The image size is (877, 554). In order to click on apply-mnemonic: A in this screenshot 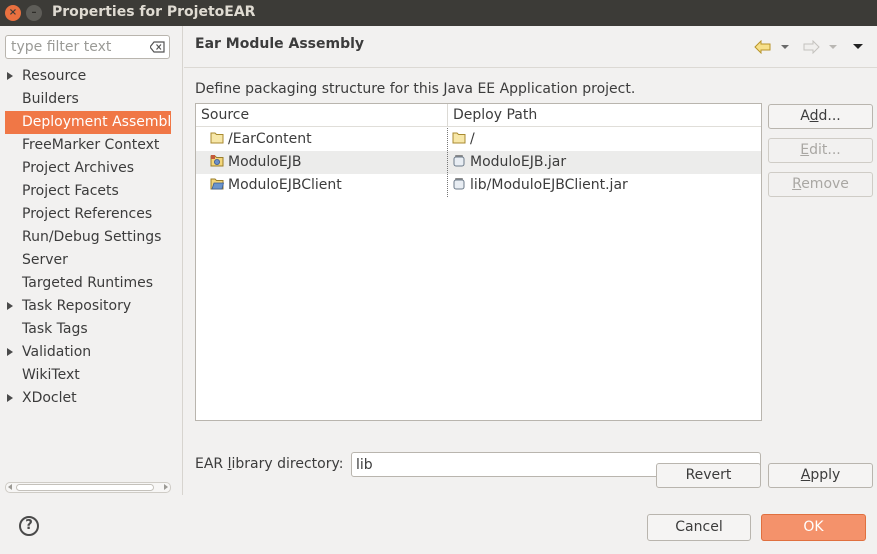, I will do `click(805, 475)`.